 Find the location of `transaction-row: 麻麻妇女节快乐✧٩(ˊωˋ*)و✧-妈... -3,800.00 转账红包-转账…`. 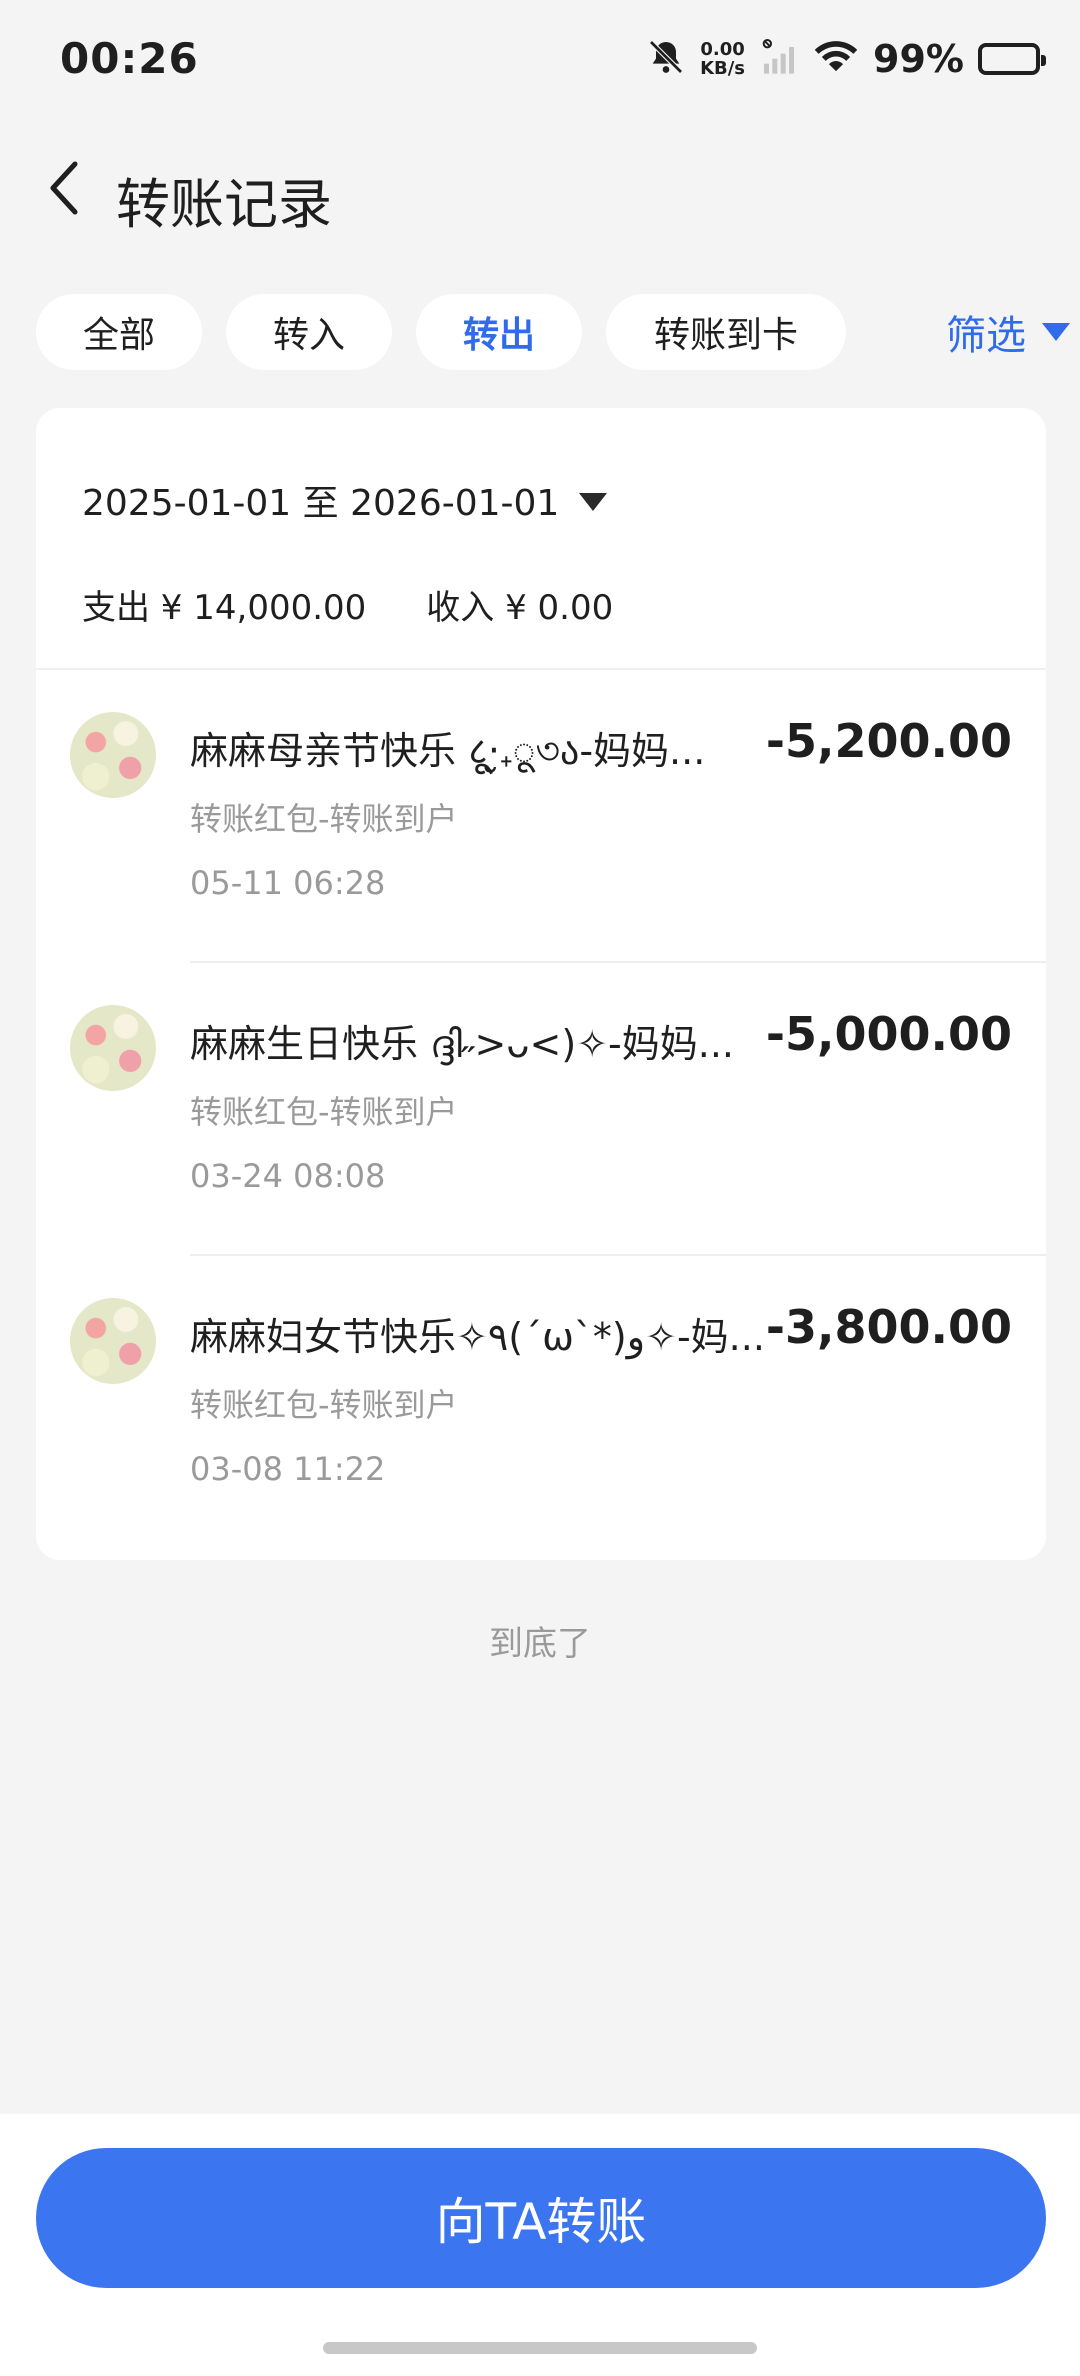

transaction-row: 麻麻妇女节快乐✧٩(ˊωˋ*)و✧-妈... -3,800.00 转账红包-转账… is located at coordinates (541, 1402).